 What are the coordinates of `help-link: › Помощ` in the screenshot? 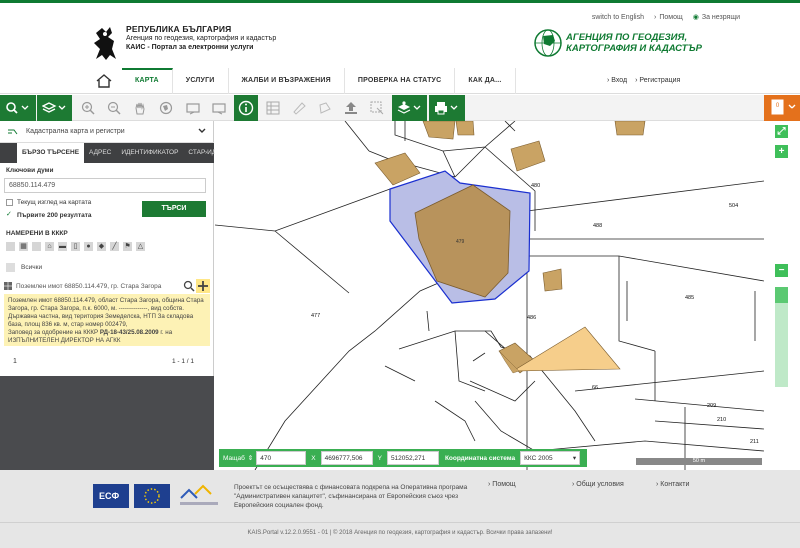 It's located at (668, 17).